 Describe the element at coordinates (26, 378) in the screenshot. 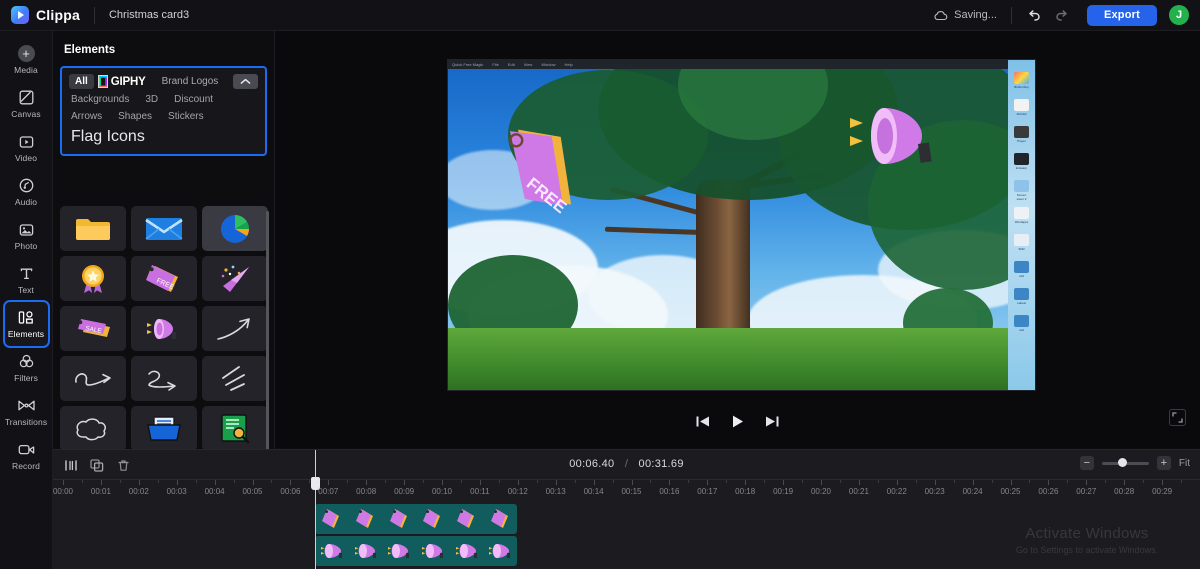

I see `sidebar-item-label: Filters` at that location.